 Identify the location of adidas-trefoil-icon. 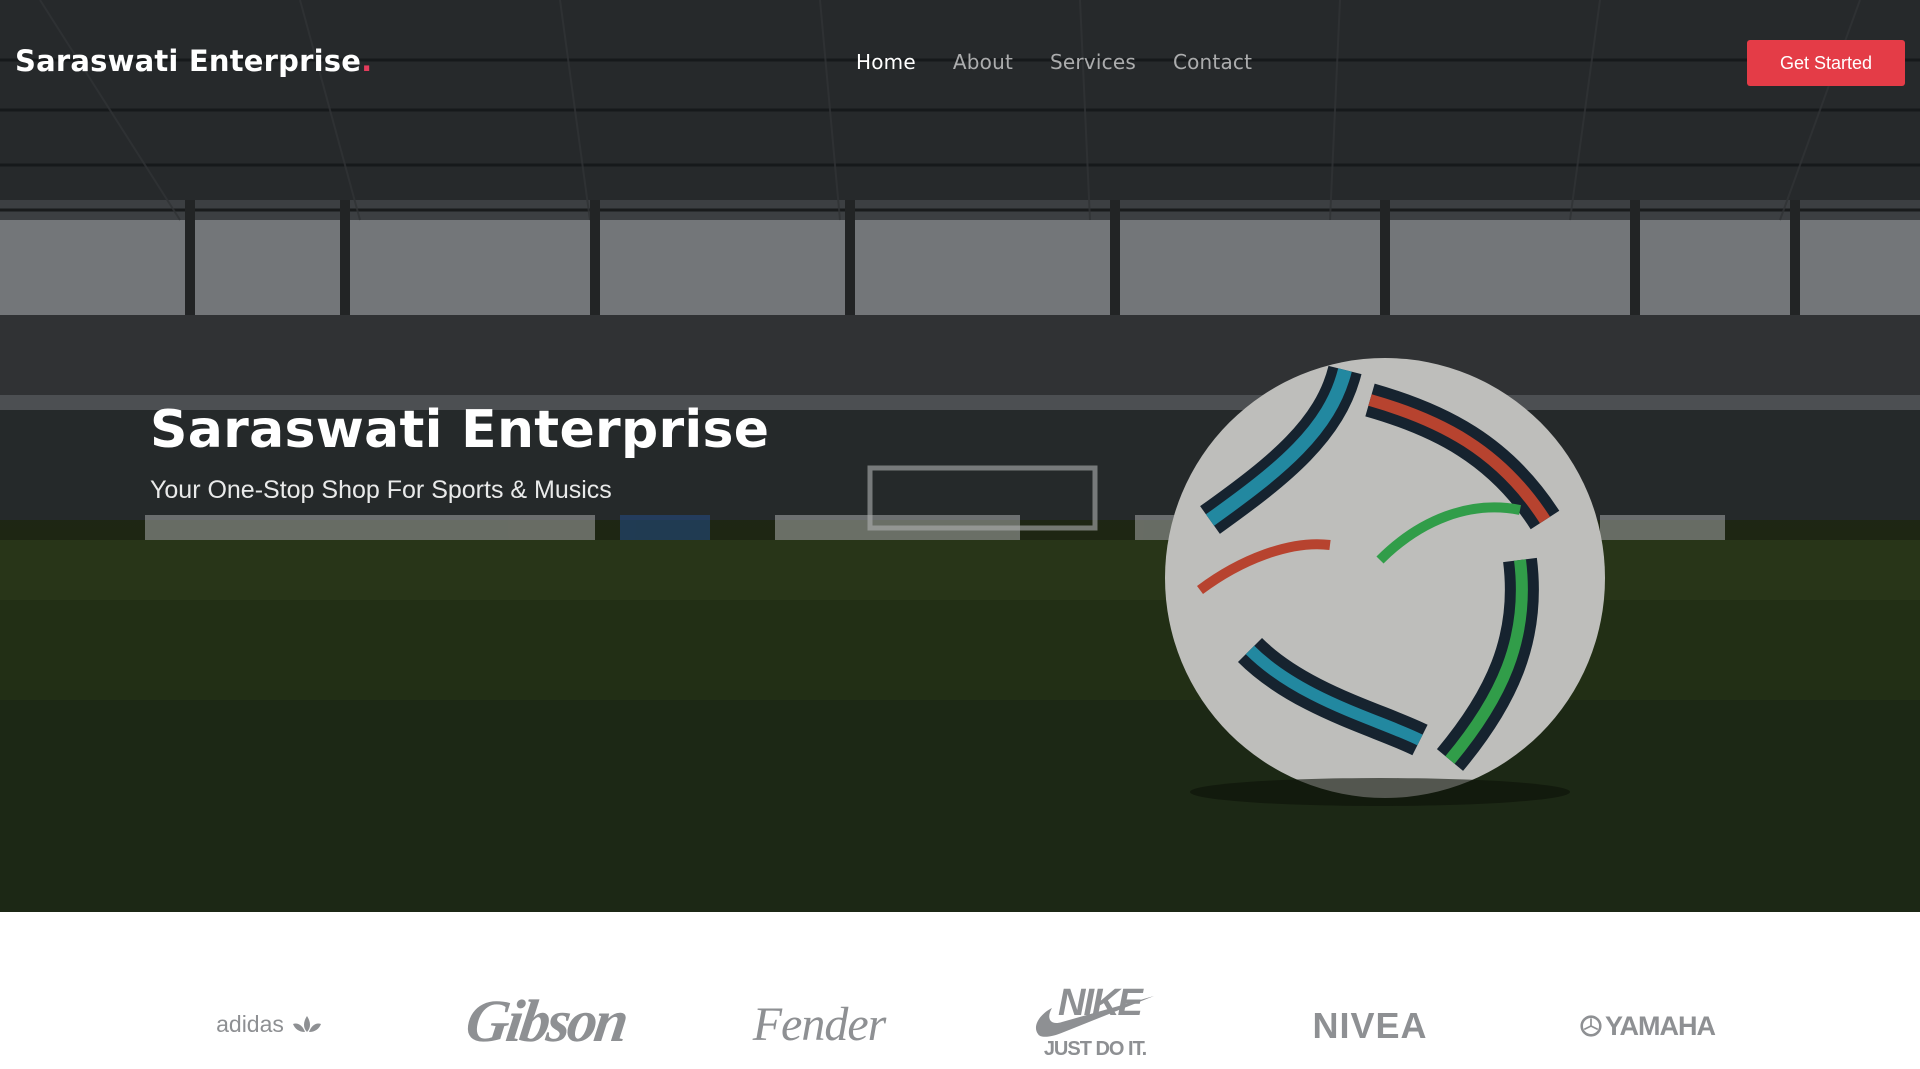
(306, 1024).